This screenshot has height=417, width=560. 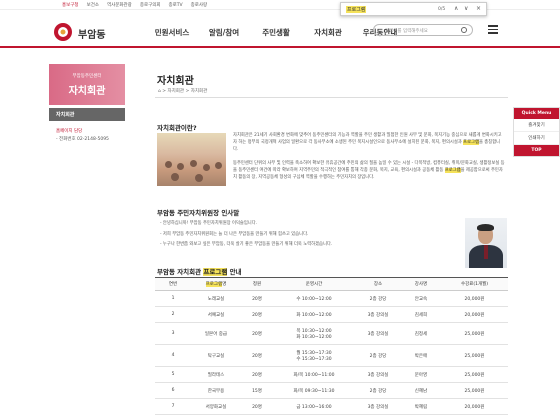 I want to click on column-header: 수강료(1개월), so click(x=474, y=284).